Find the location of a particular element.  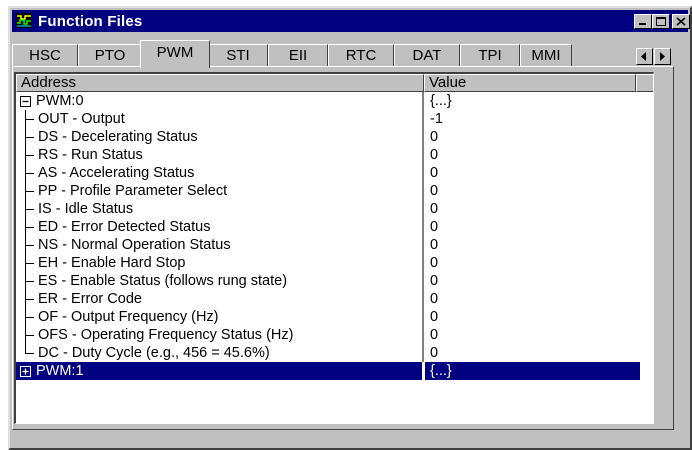

address-label: ES - Enable Status (follows rung state) is located at coordinates (163, 281).